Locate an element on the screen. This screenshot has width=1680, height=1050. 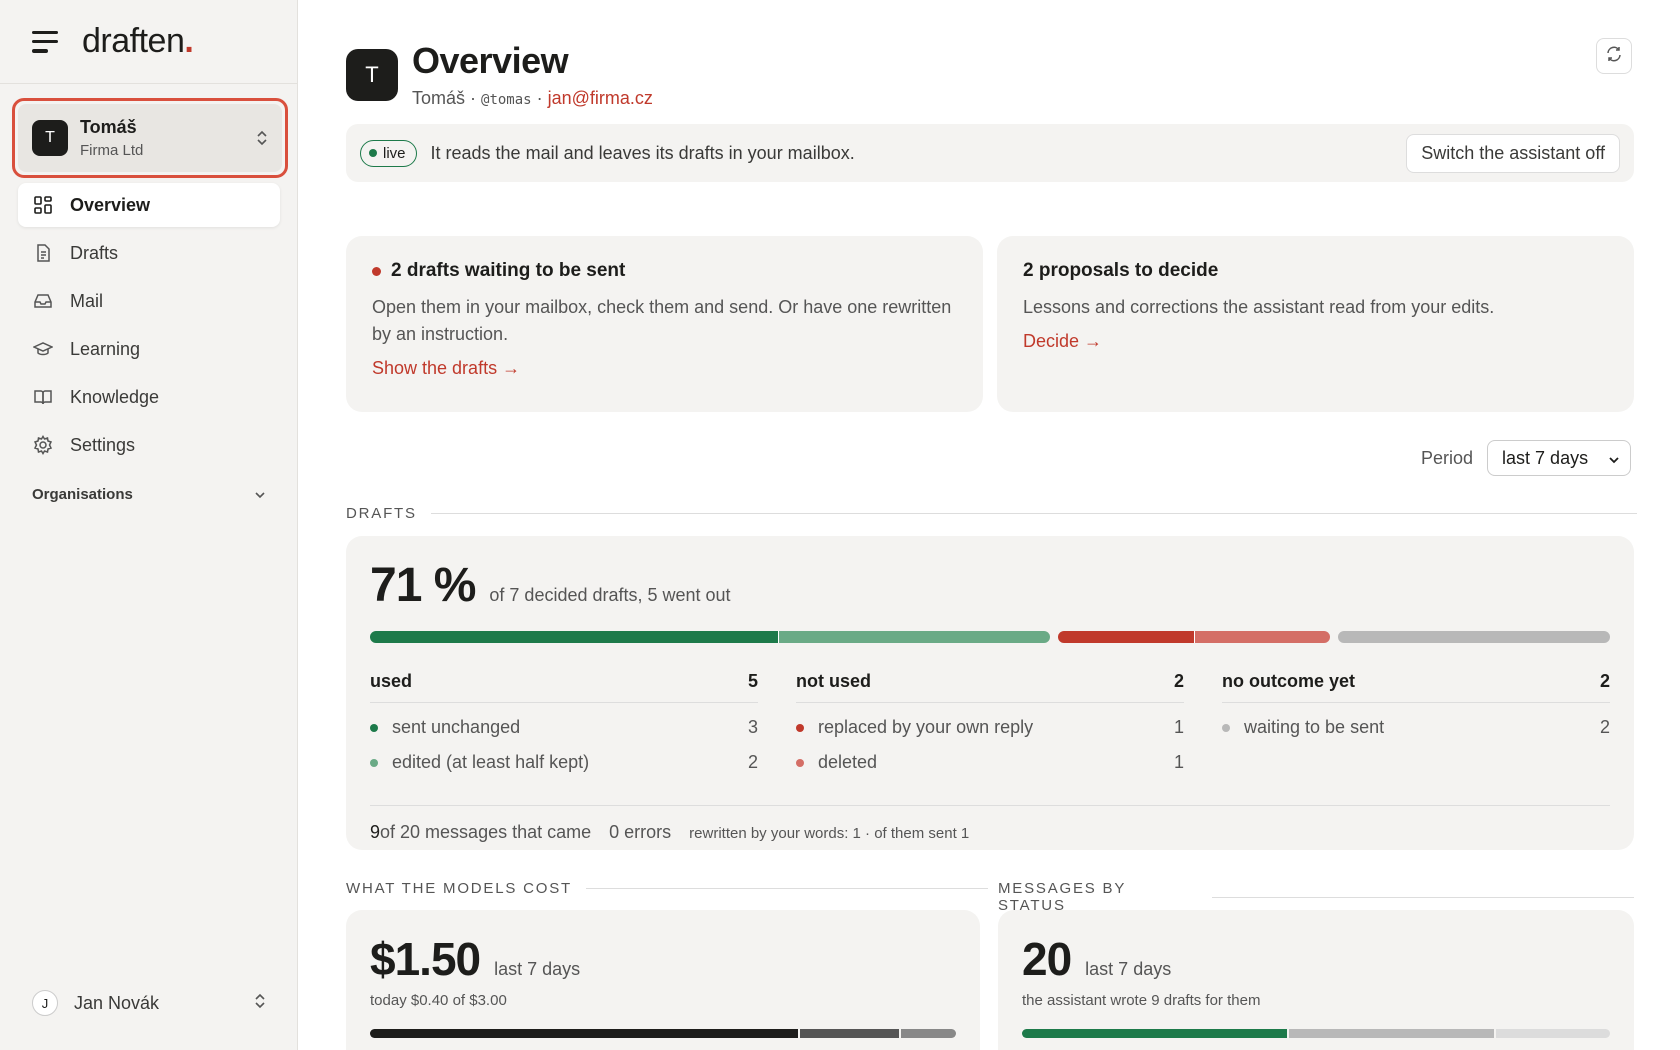
inbox-icon is located at coordinates (43, 301).